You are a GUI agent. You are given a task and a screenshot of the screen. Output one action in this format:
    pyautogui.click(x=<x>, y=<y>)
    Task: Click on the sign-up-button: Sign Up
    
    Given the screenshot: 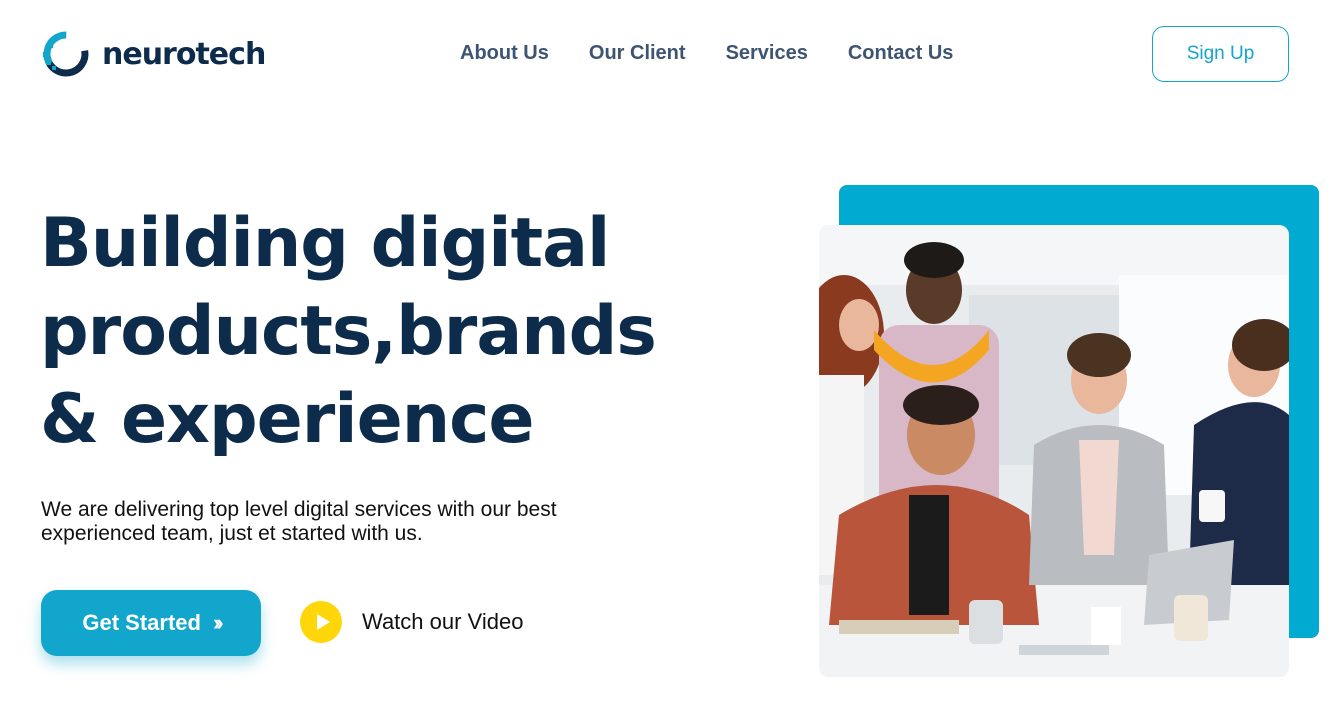 What is the action you would take?
    pyautogui.click(x=1220, y=54)
    